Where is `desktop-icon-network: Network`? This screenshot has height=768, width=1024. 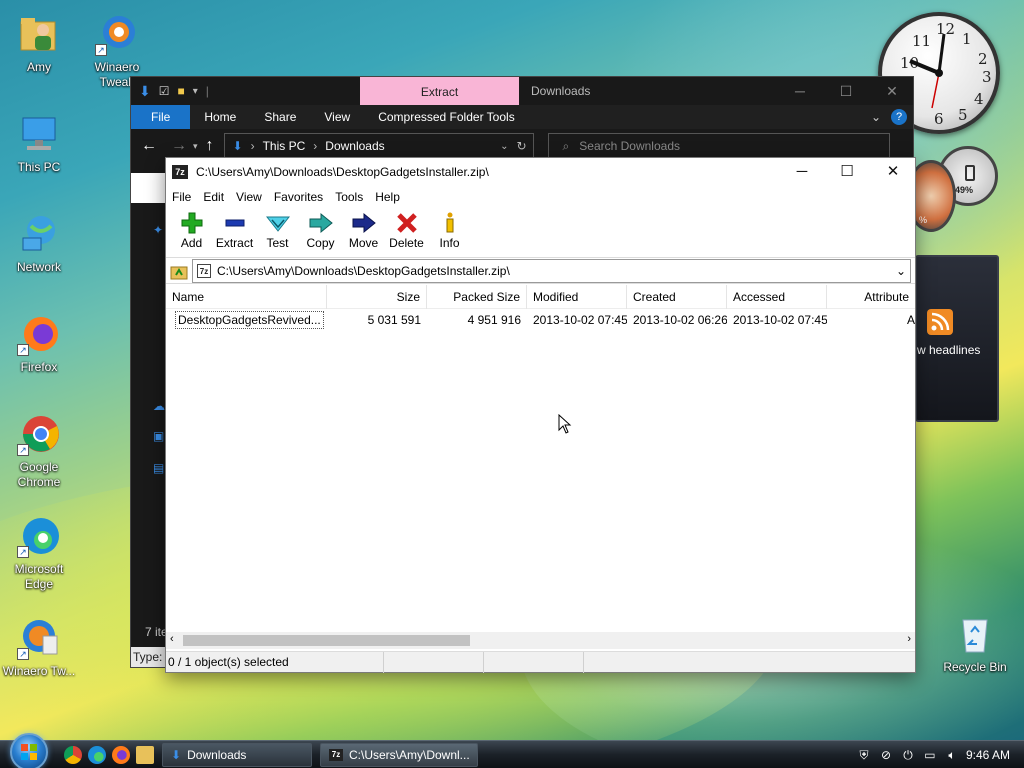 desktop-icon-network: Network is located at coordinates (39, 243).